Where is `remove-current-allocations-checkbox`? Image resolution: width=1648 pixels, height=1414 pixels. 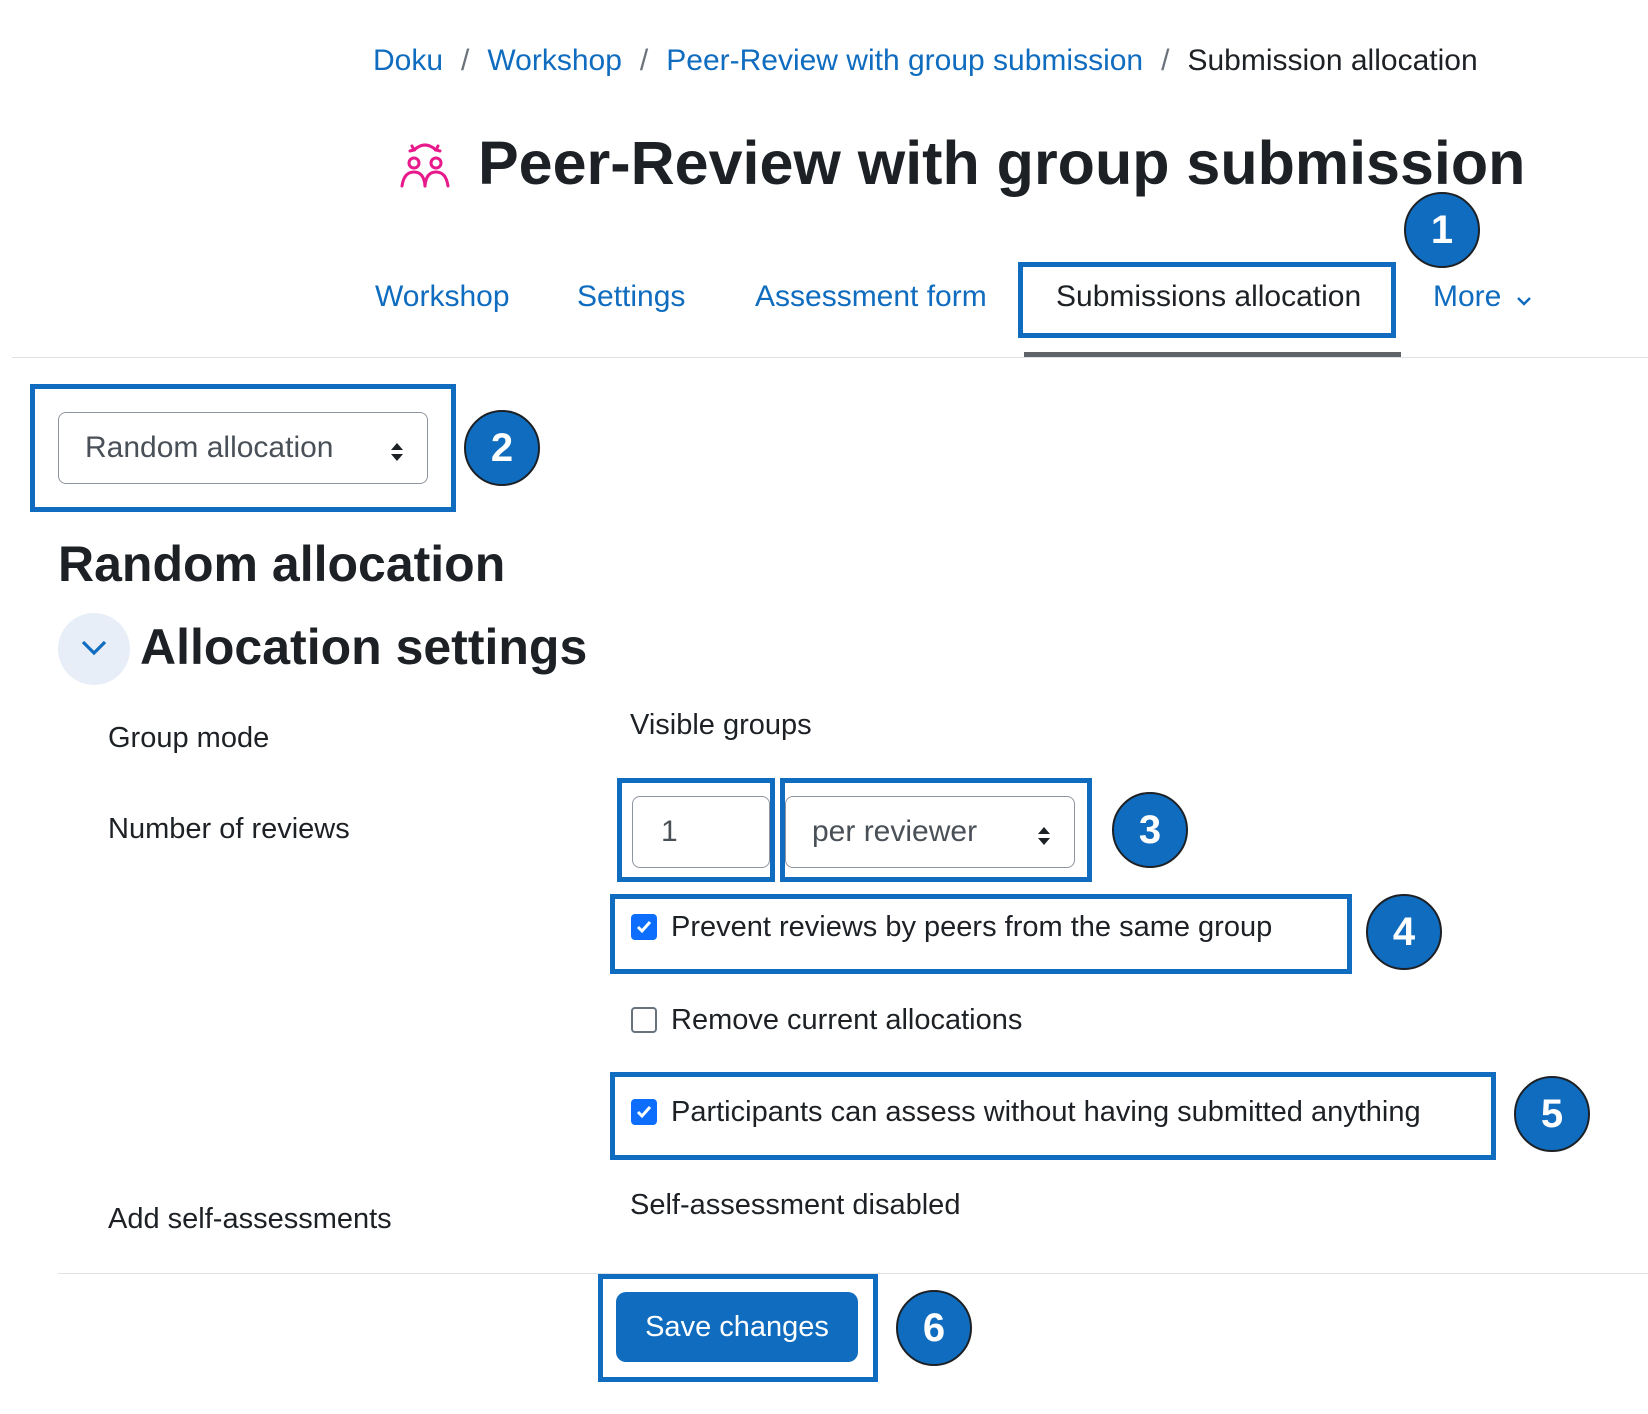 remove-current-allocations-checkbox is located at coordinates (644, 1020).